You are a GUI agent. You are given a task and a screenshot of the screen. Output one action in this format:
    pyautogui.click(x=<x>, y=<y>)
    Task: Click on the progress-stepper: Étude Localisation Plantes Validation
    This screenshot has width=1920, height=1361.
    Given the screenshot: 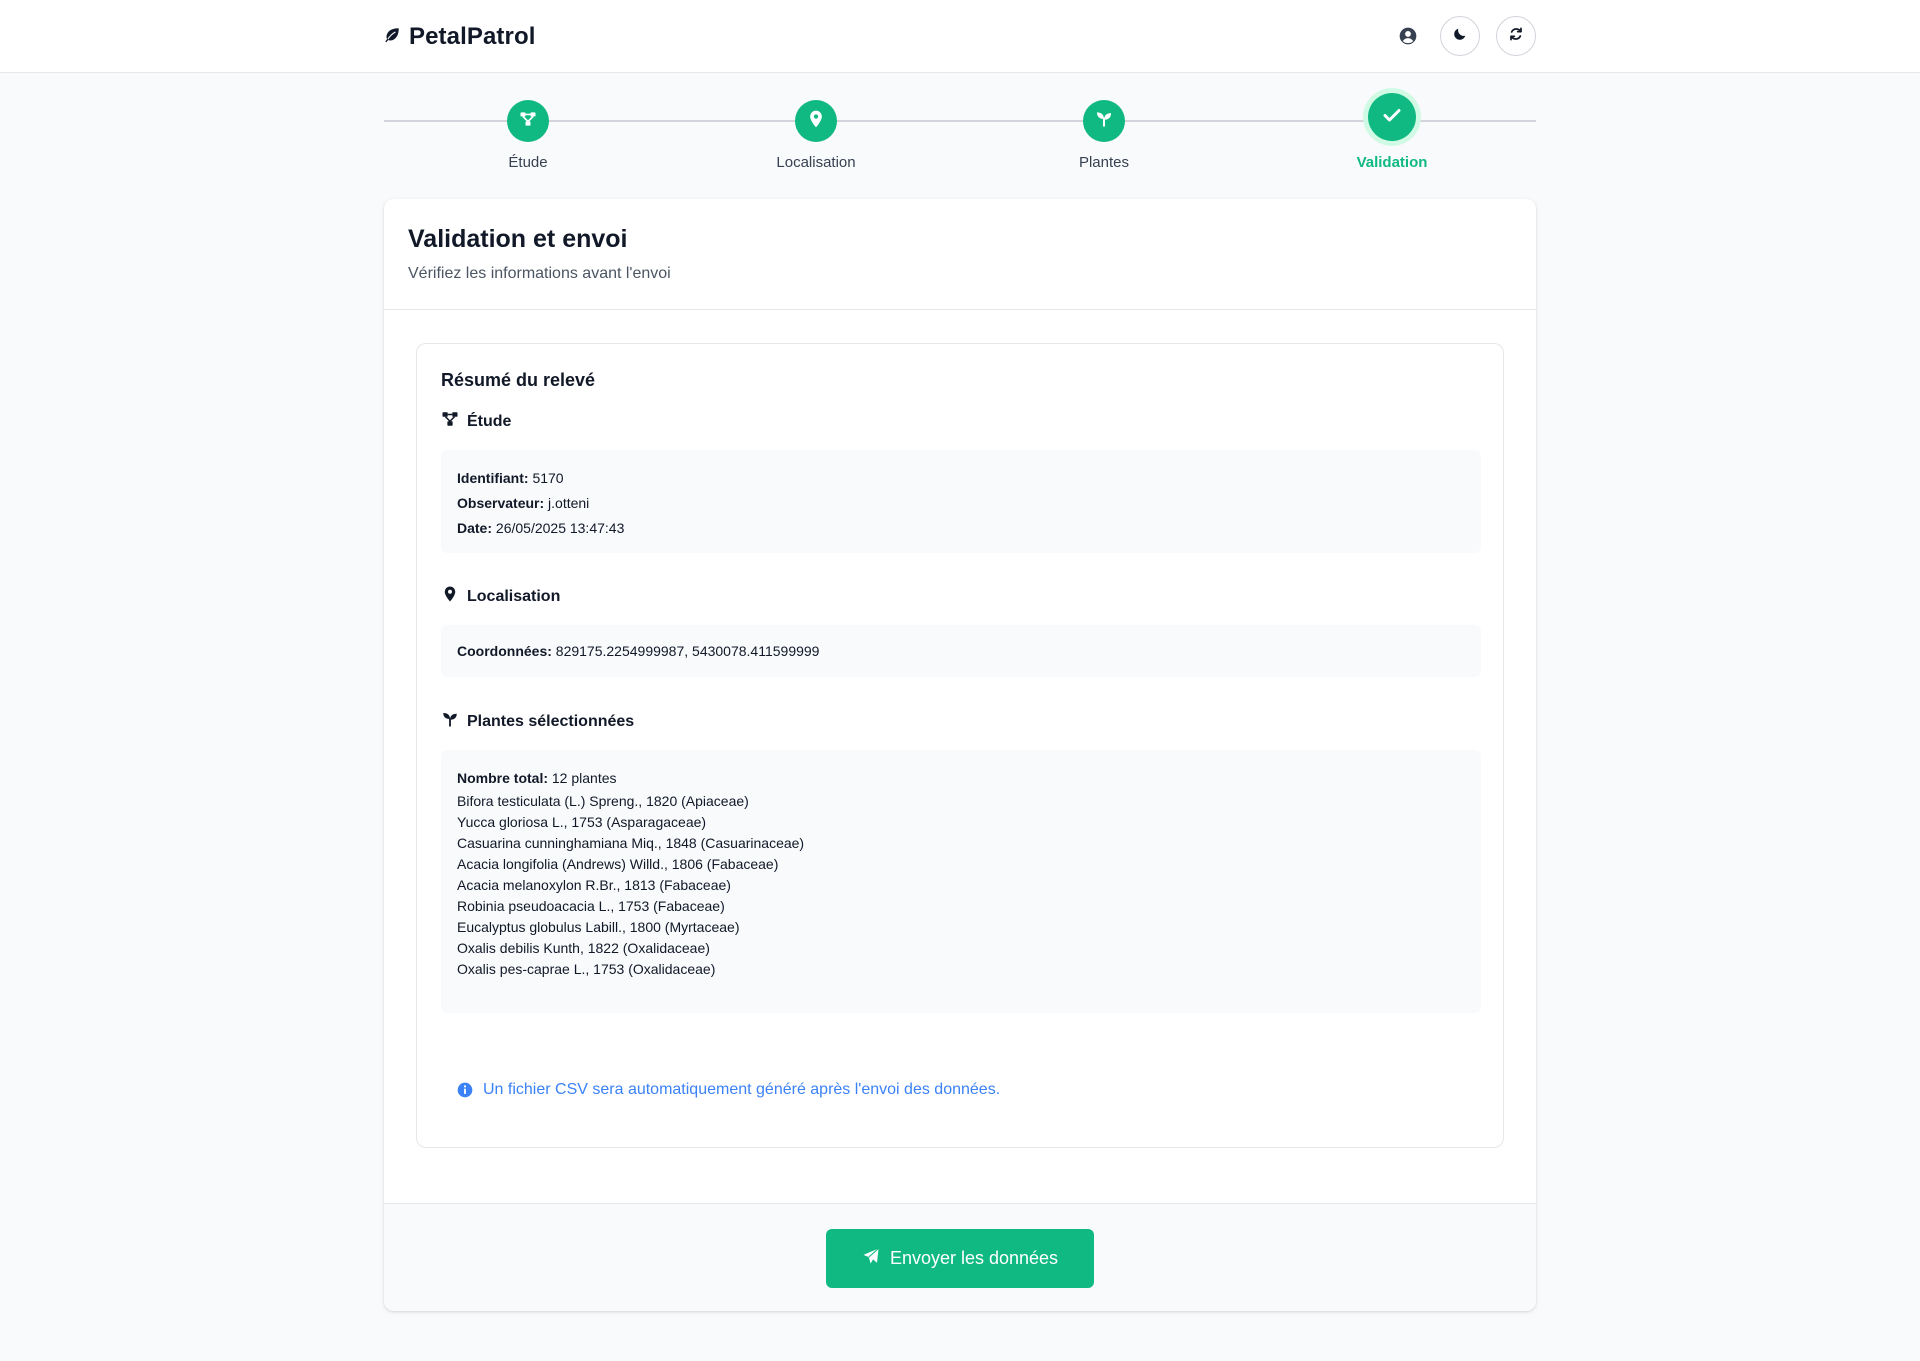 What is the action you would take?
    pyautogui.click(x=960, y=135)
    